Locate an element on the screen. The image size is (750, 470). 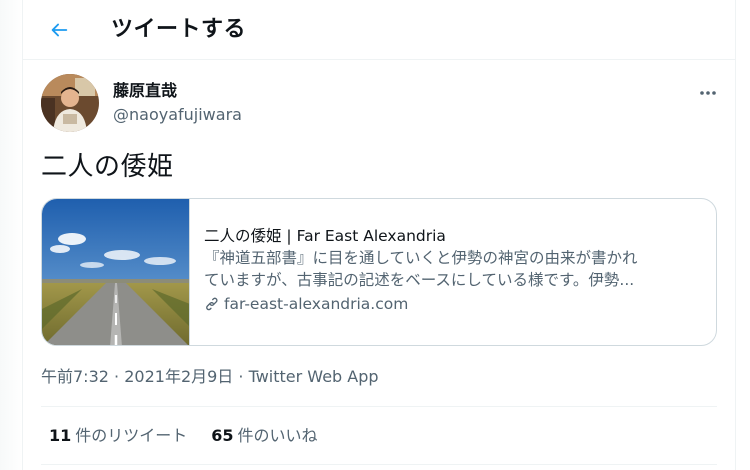
more-dots-icon is located at coordinates (708, 93).